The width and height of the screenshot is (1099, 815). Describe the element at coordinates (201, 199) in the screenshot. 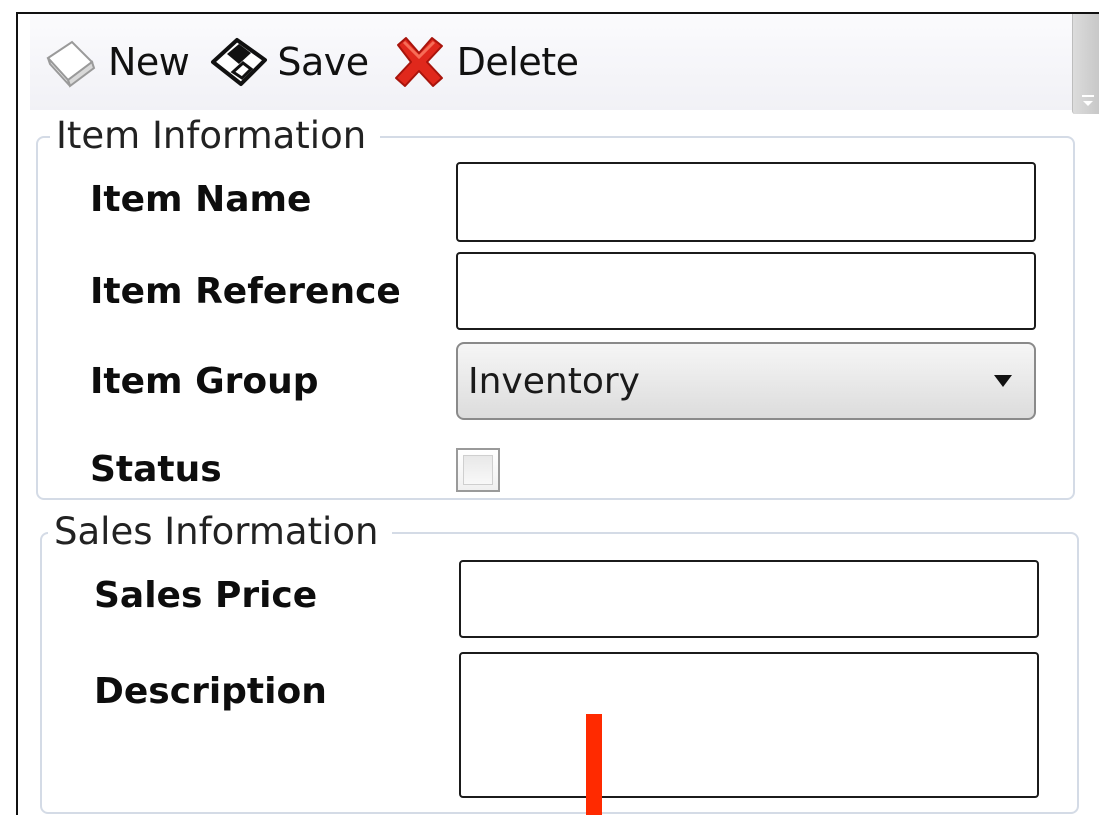

I see `item-name-label: Item Name` at that location.